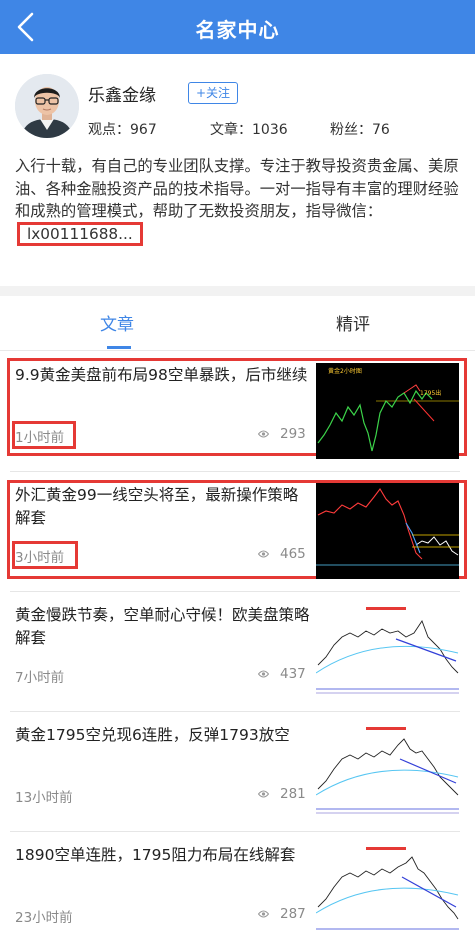 The width and height of the screenshot is (475, 932). I want to click on stat-views: 观点：967, so click(122, 130).